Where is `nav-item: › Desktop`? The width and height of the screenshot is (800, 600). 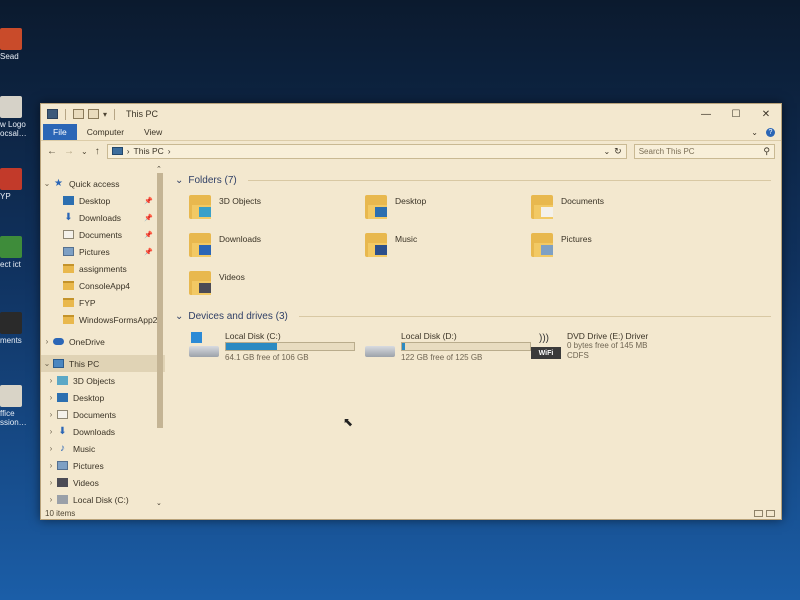
nav-item: › Desktop is located at coordinates (103, 397).